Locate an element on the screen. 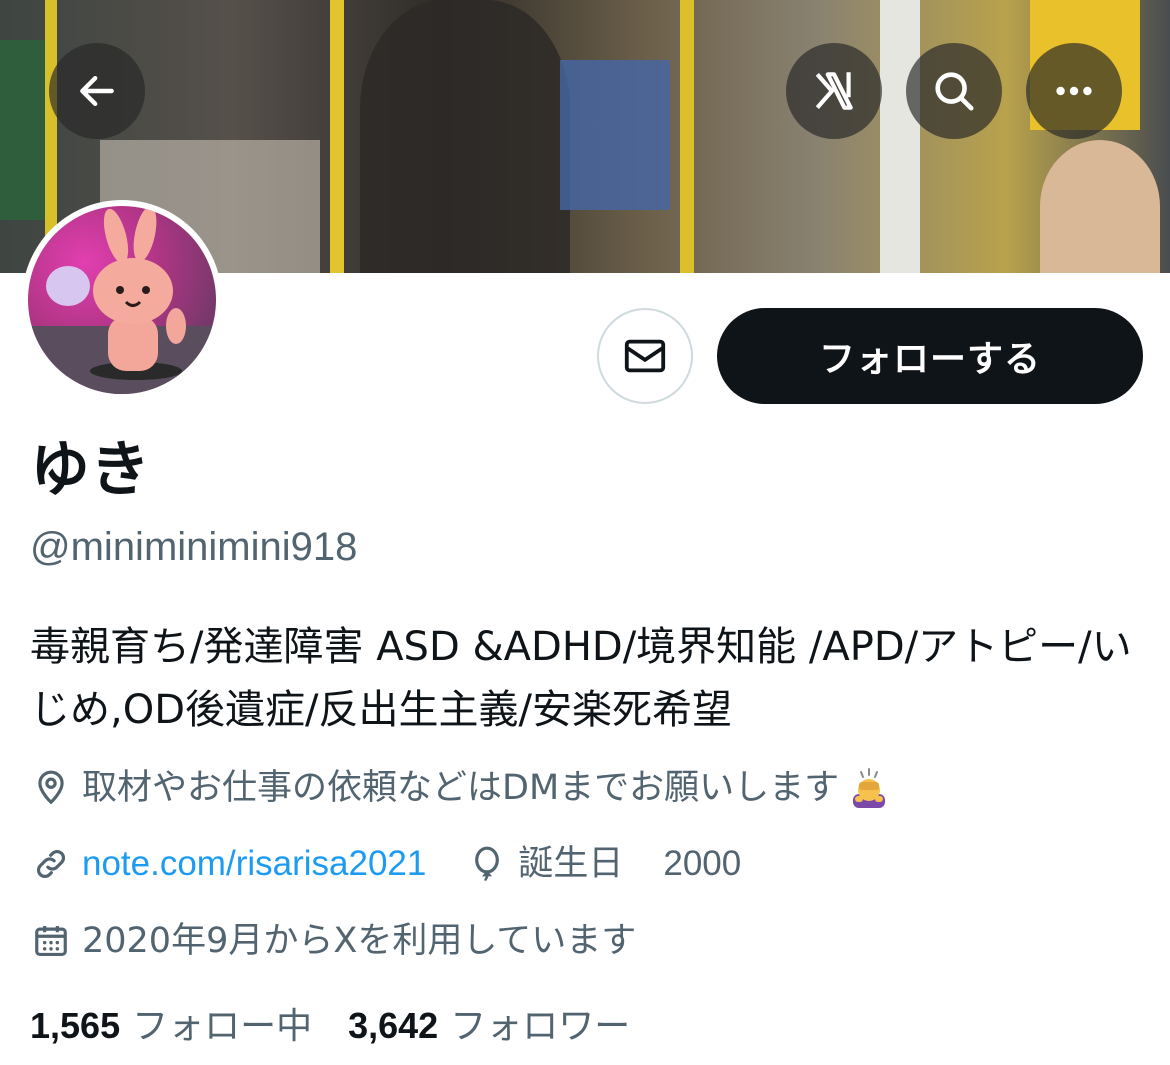 Image resolution: width=1170 pixels, height=1065 pixels. balloon-icon is located at coordinates (487, 864).